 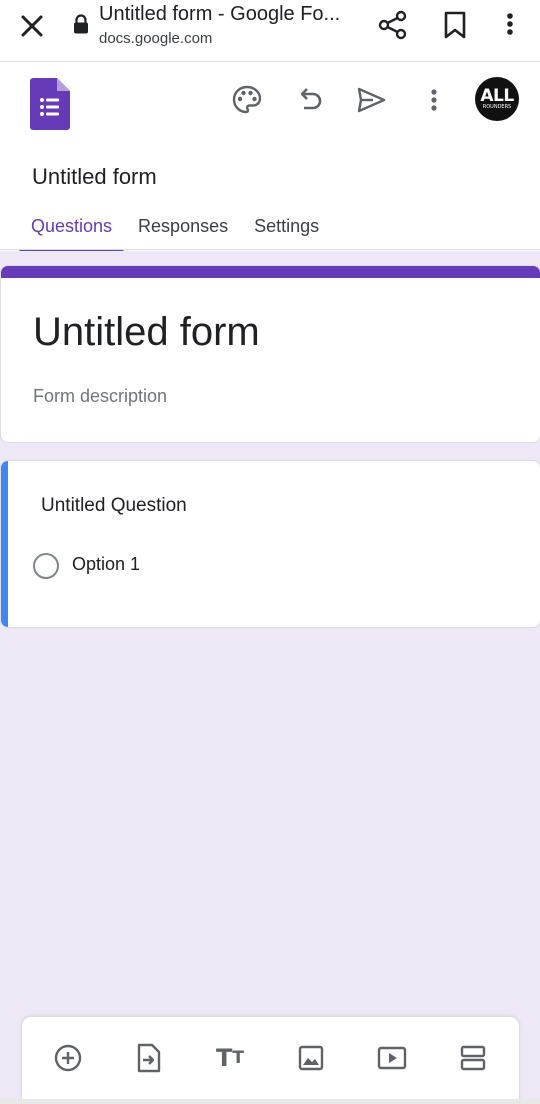 I want to click on section-icon, so click(x=473, y=1058).